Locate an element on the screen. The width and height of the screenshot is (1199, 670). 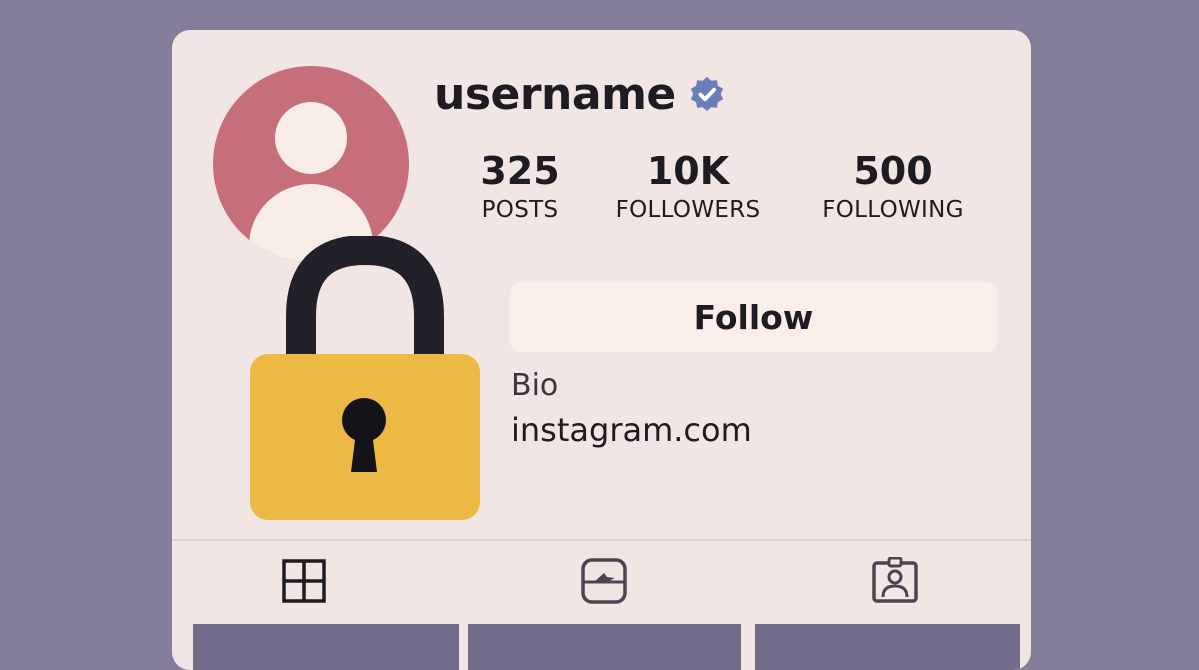
grid-icon is located at coordinates (304, 581).